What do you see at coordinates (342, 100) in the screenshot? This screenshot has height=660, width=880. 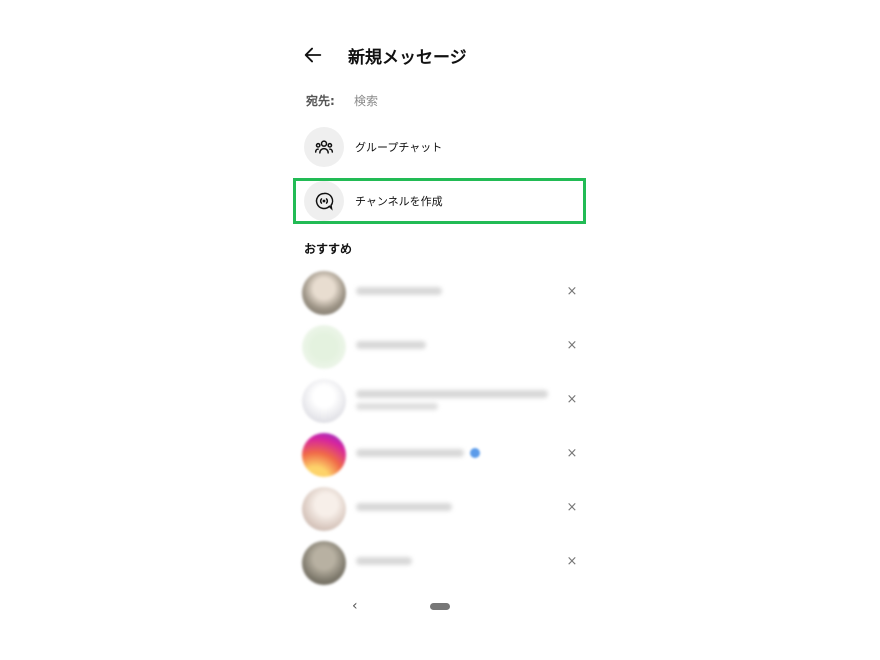 I see `recipient-row: 宛先: 検索` at bounding box center [342, 100].